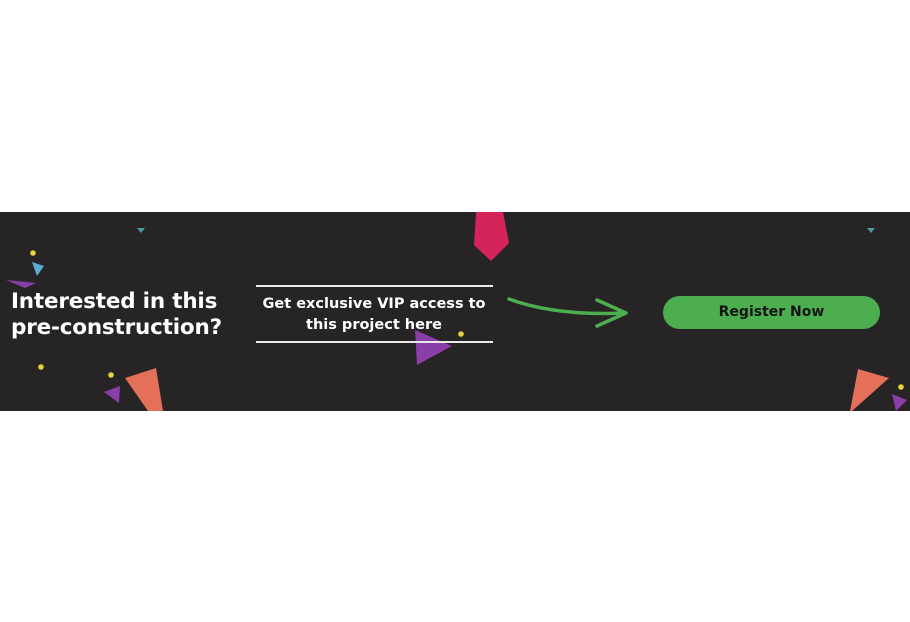  I want to click on headline-line-1: Interested in this, so click(114, 301).